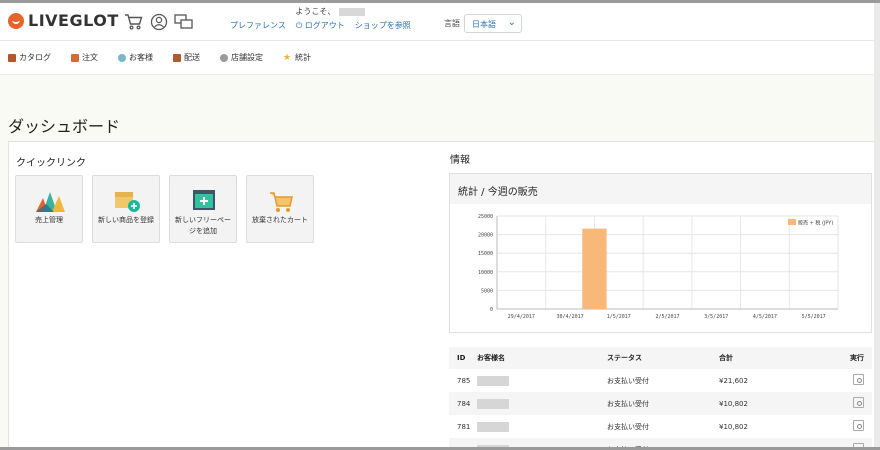 The width and height of the screenshot is (880, 450). Describe the element at coordinates (484, 24) in the screenshot. I see `language-value: 日本語` at that location.